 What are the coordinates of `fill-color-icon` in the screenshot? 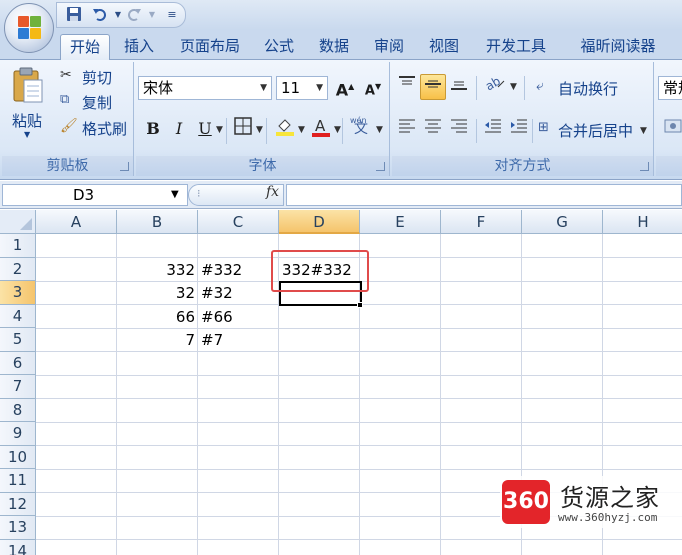 It's located at (285, 130).